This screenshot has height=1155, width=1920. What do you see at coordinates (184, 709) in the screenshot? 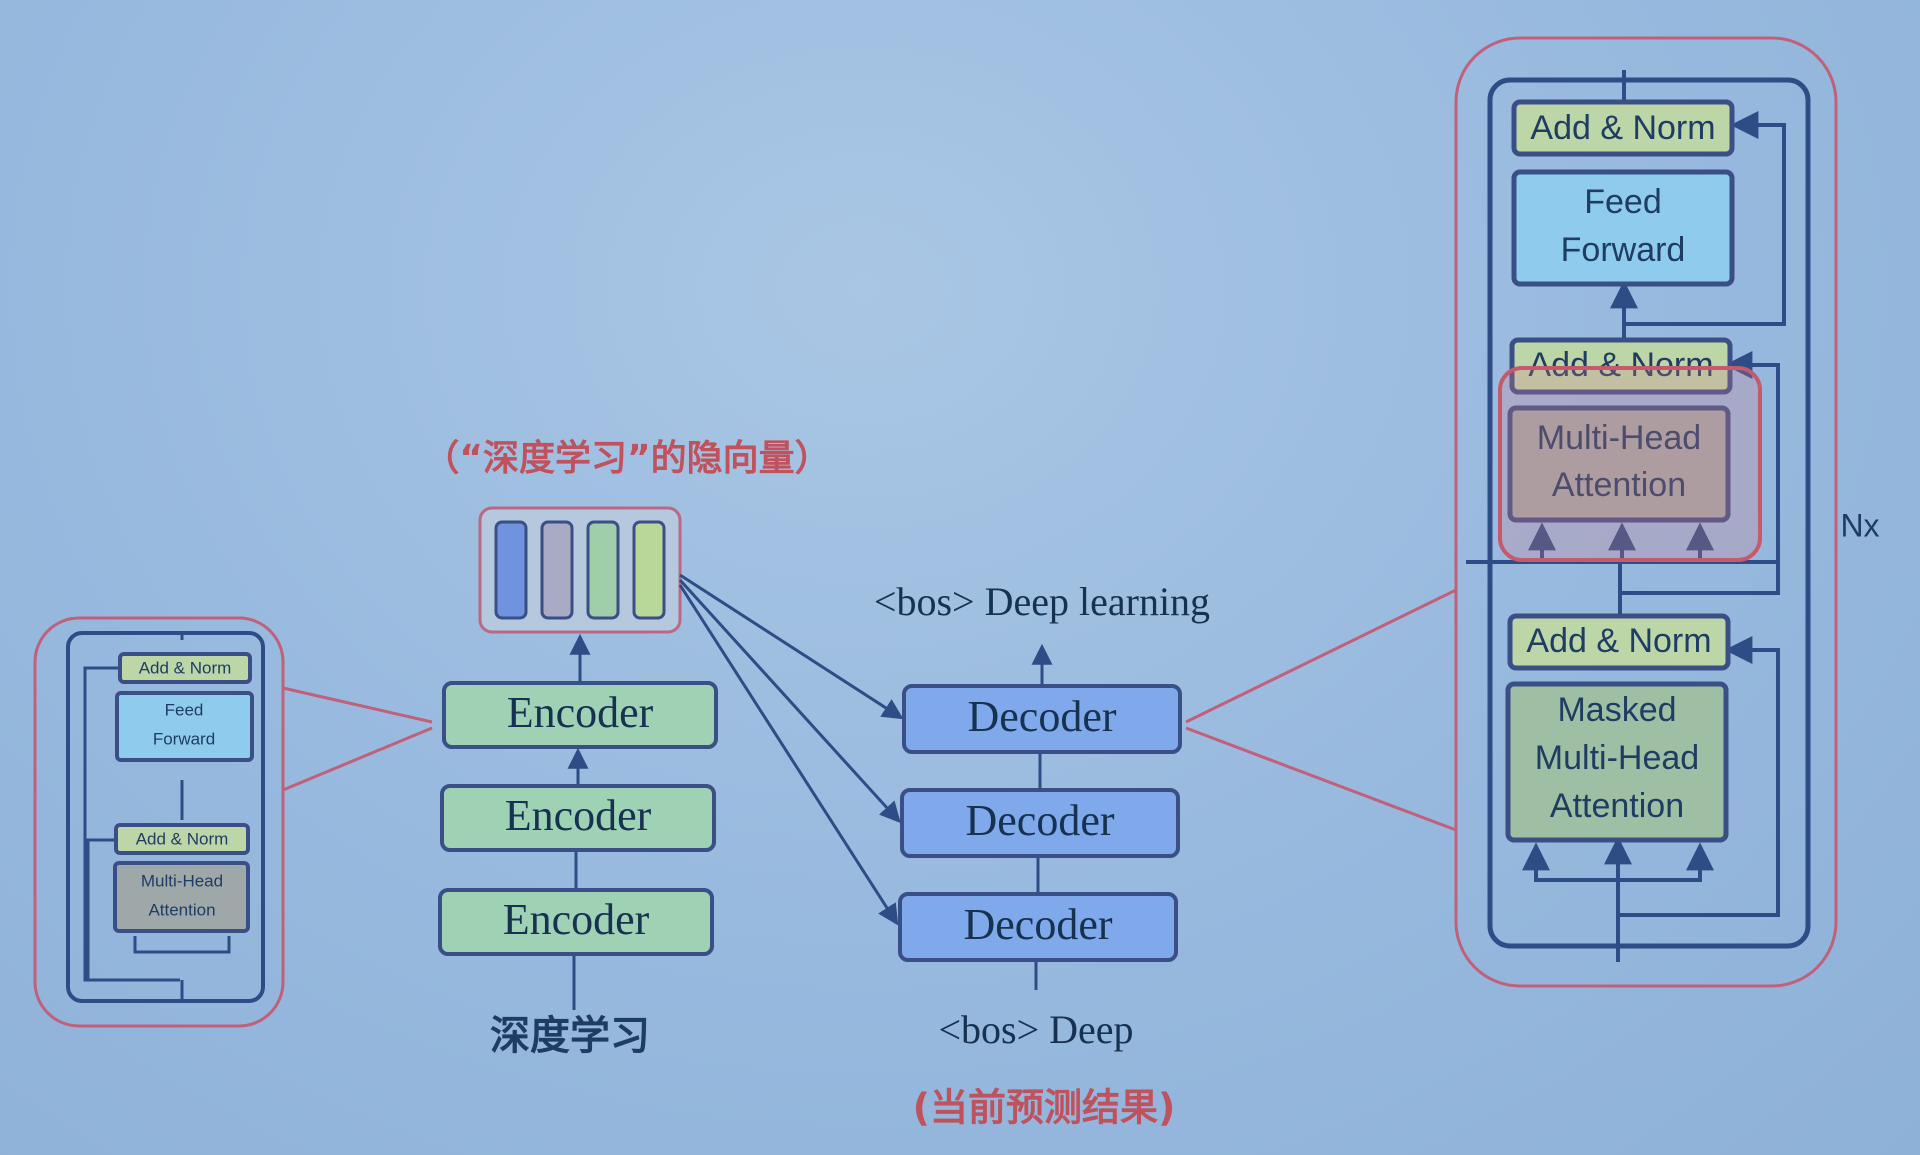
I see `encoder-detail-feed-label-1: Feed` at bounding box center [184, 709].